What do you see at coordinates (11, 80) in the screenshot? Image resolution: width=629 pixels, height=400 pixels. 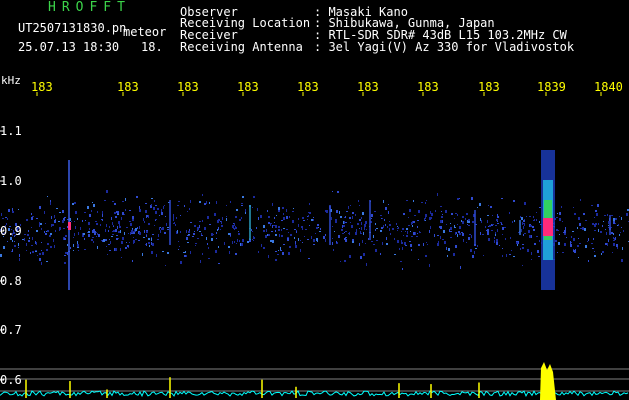 I see `y-axis-unit: kHz` at bounding box center [11, 80].